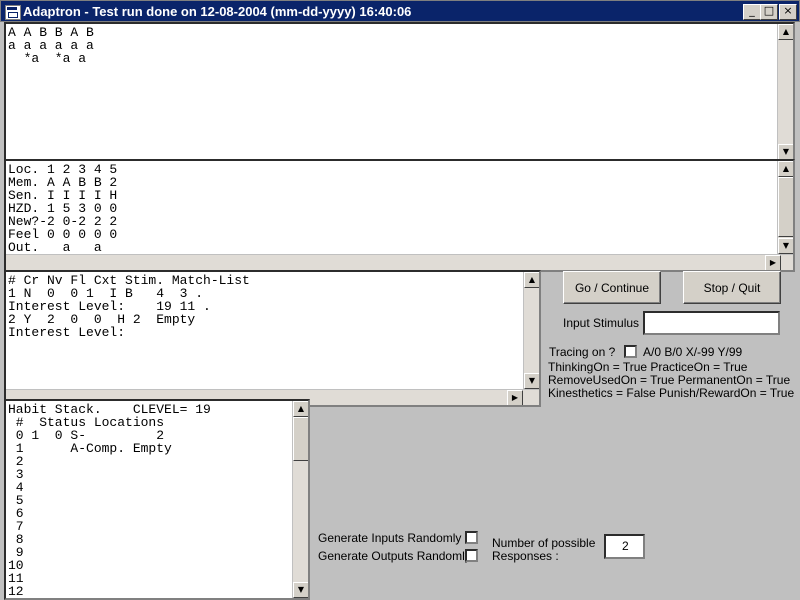  I want to click on num-responses-field: 2, so click(624, 546).